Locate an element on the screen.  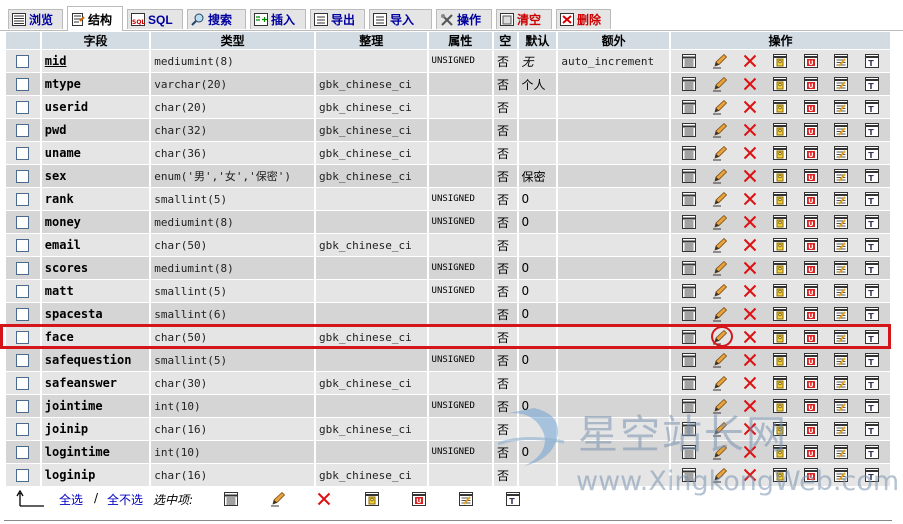
tab-operations: 操作 is located at coordinates (464, 19).